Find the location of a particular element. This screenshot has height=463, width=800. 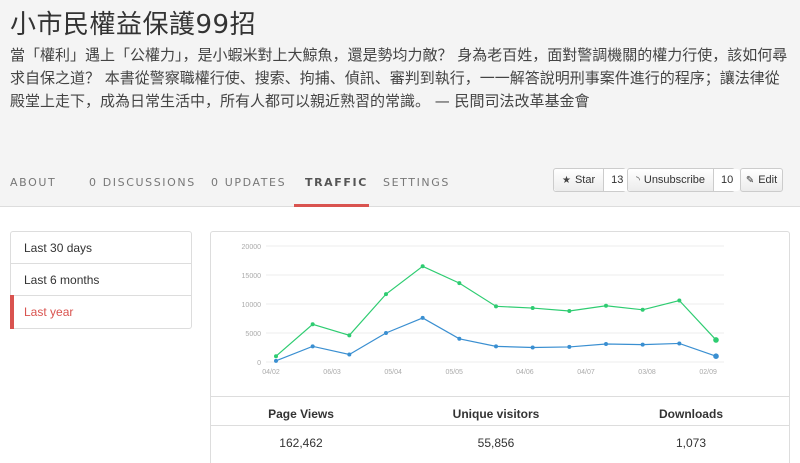

tab-updates: 0 UPDATES is located at coordinates (248, 182).